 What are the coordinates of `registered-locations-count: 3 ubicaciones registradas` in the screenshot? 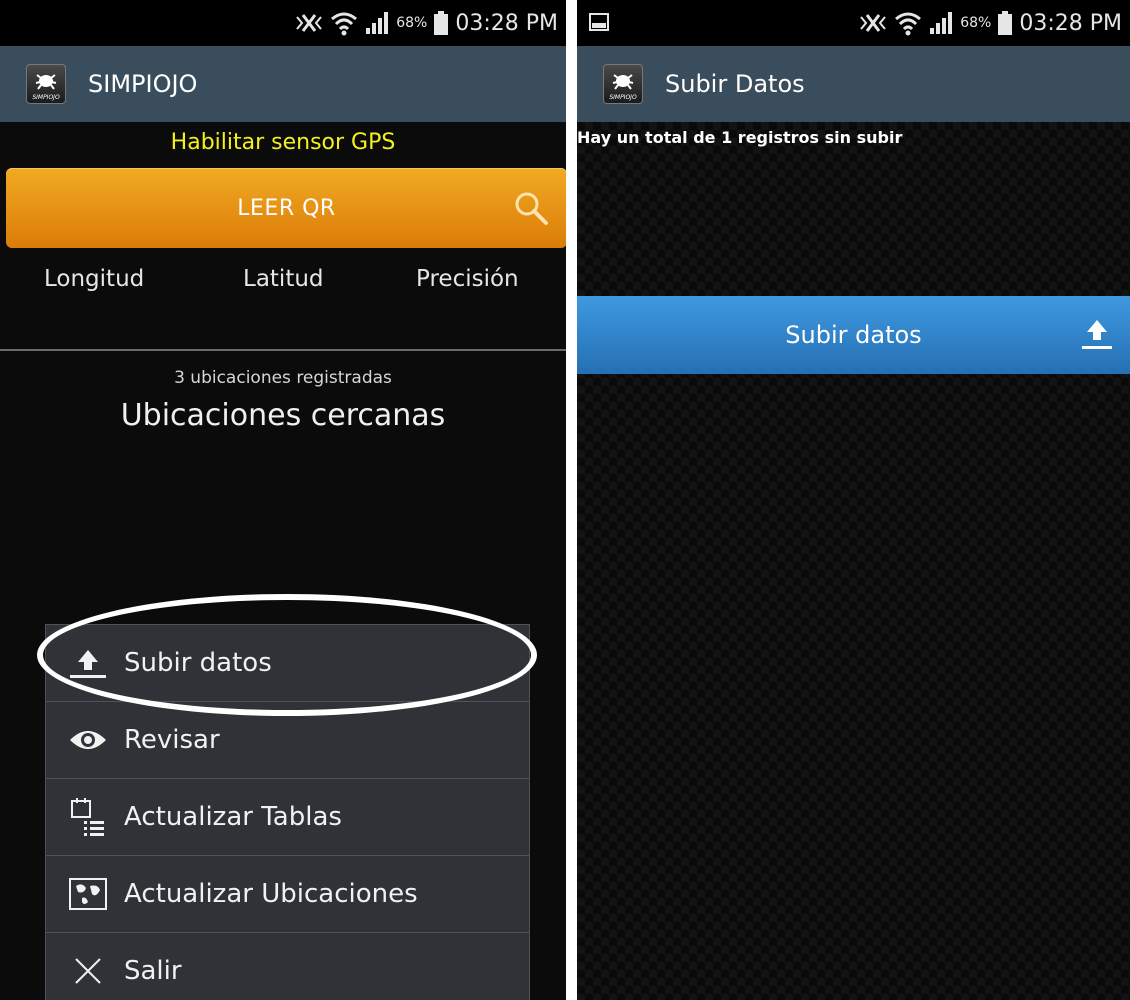 It's located at (283, 378).